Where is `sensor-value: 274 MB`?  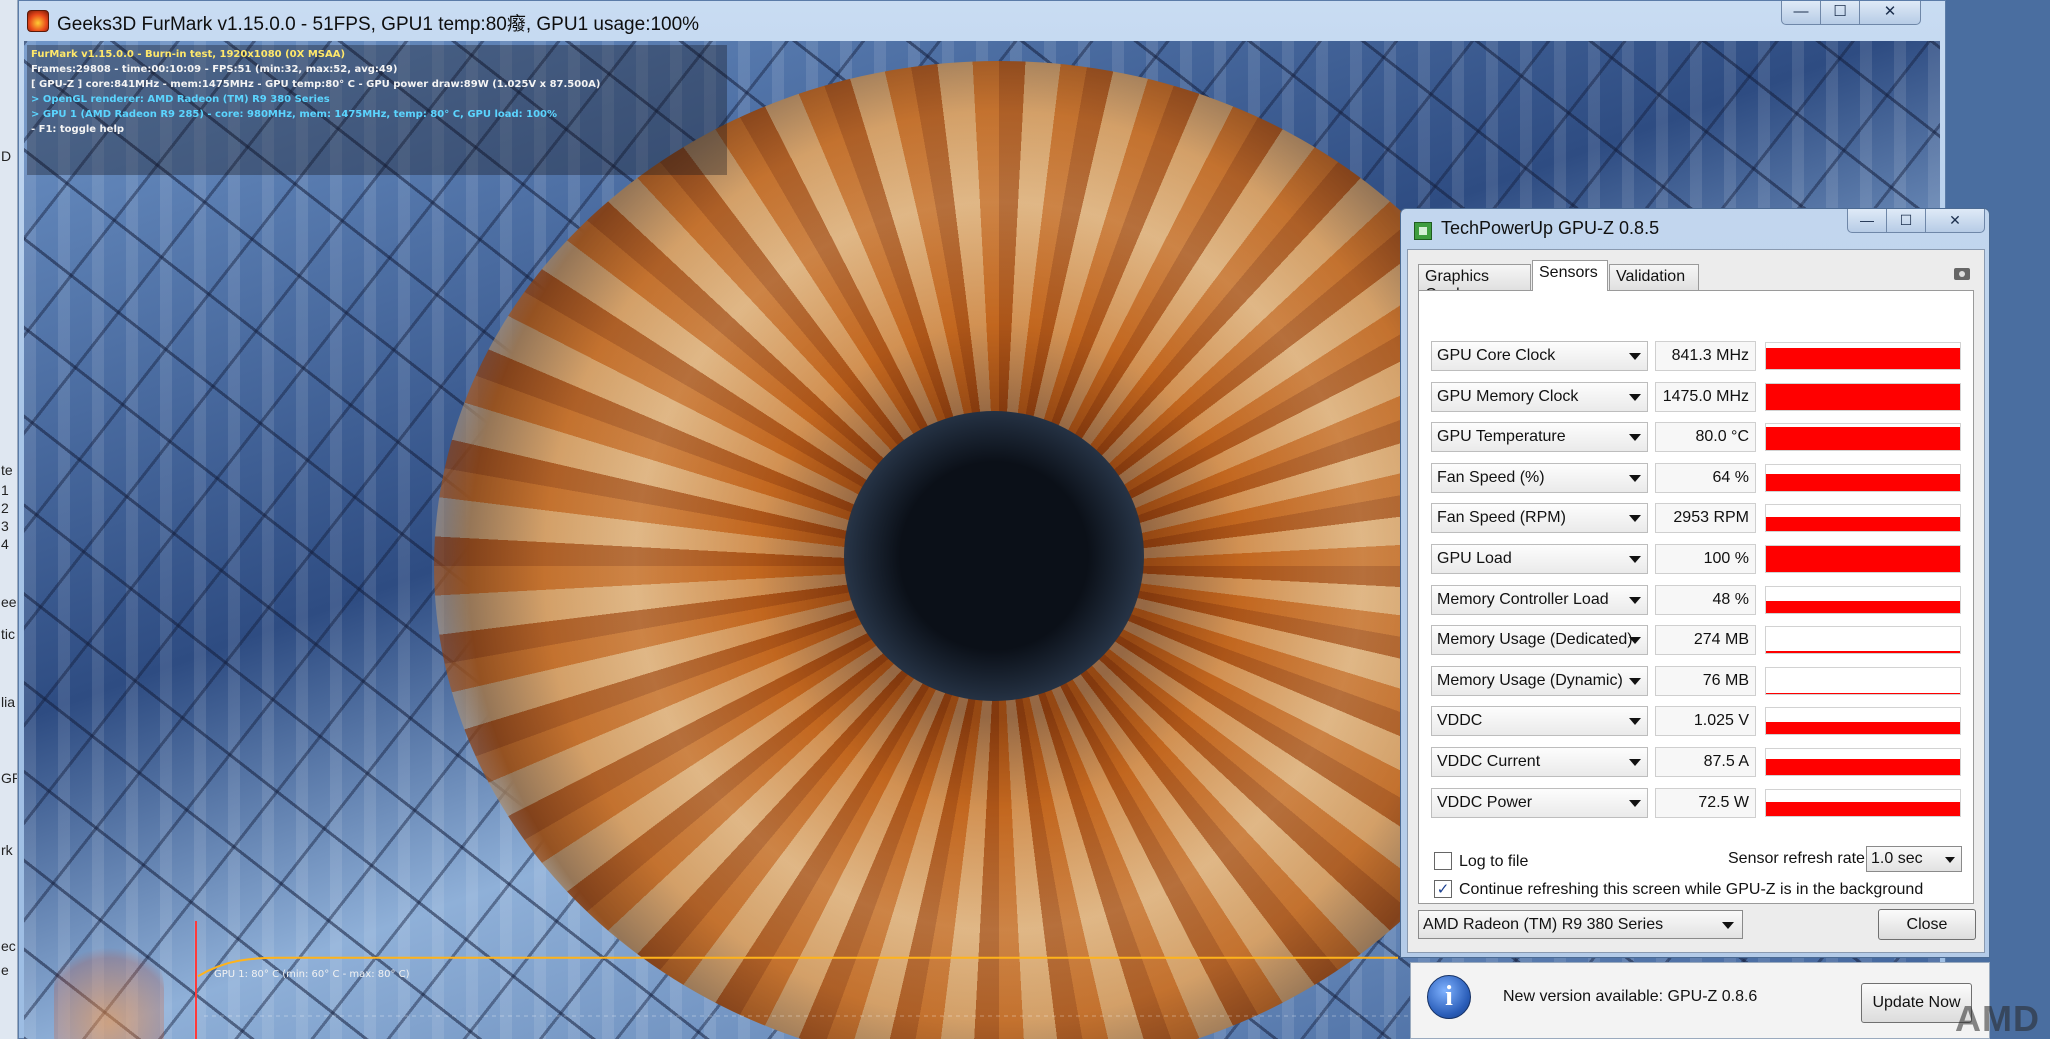 sensor-value: 274 MB is located at coordinates (1705, 640).